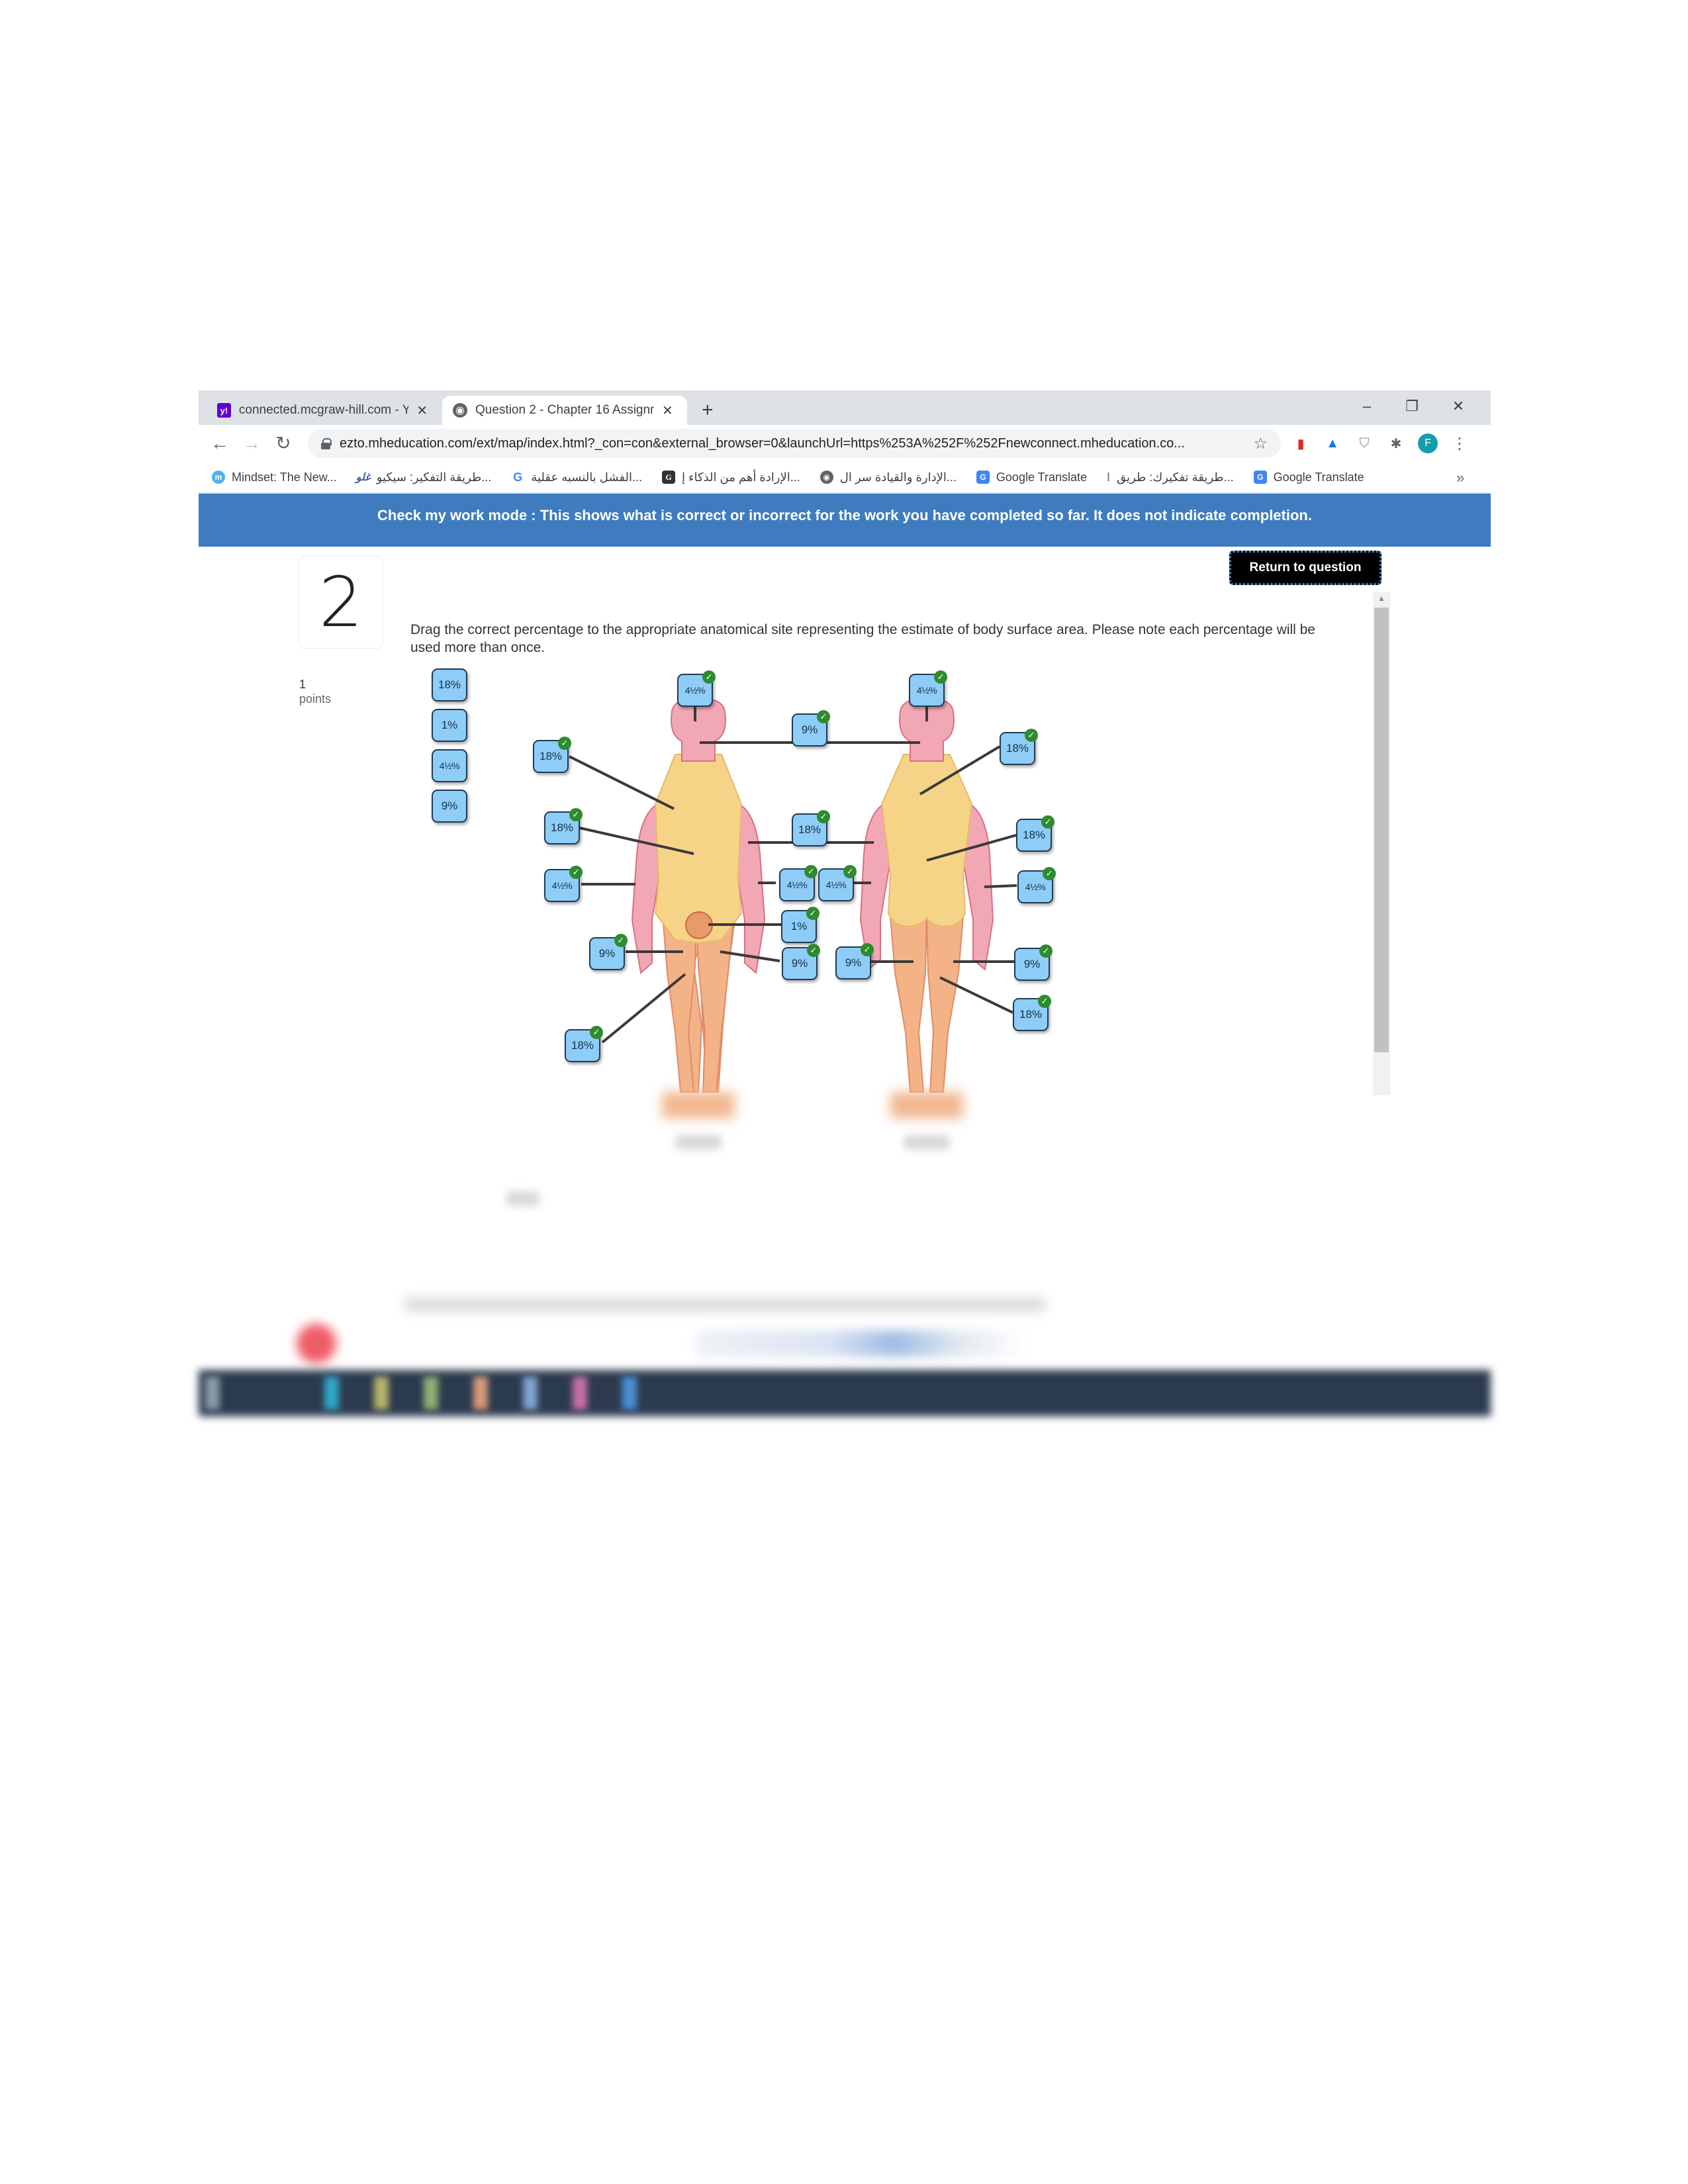  What do you see at coordinates (750, 889) in the screenshot?
I see `anterior-arm-left` at bounding box center [750, 889].